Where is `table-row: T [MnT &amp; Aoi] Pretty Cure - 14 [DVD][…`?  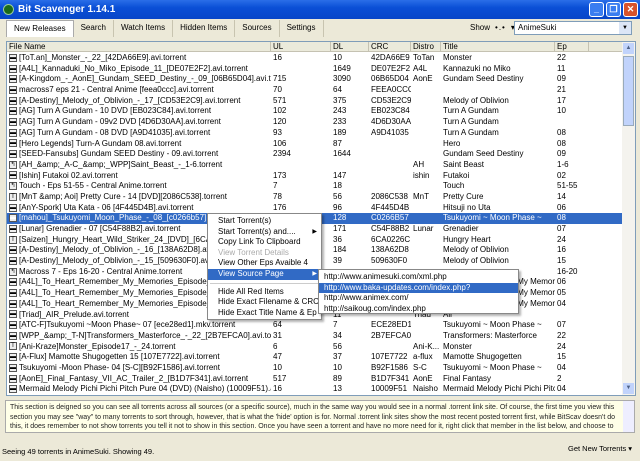
table-row: T [MnT &amp; Aoi] Pretty Cure - 14 [DVD][… is located at coordinates (315, 197).